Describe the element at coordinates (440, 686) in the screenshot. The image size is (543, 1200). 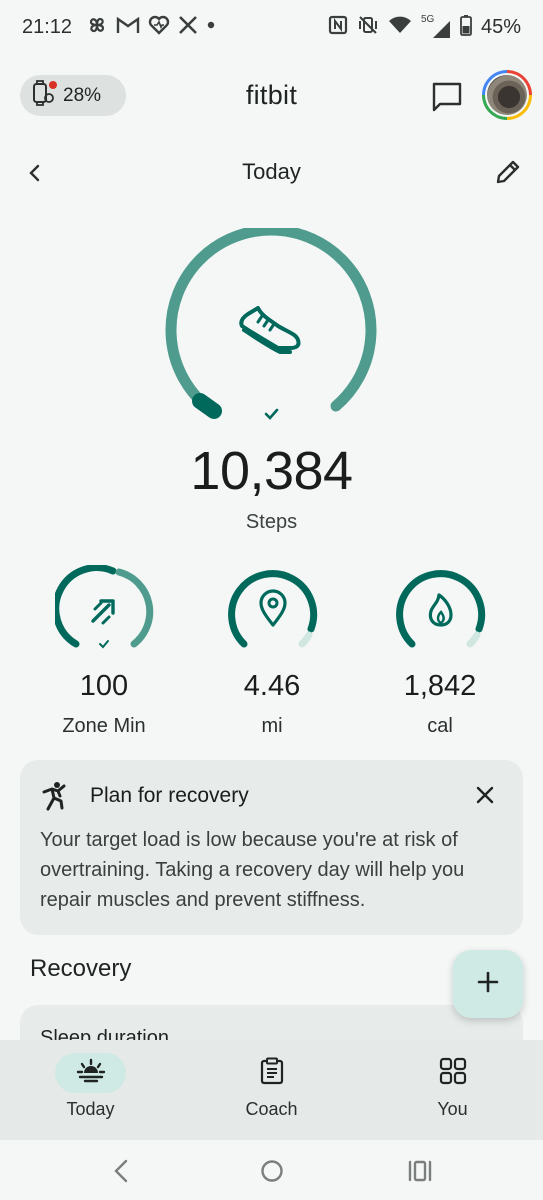
I see `calories-value: 1,842` at that location.